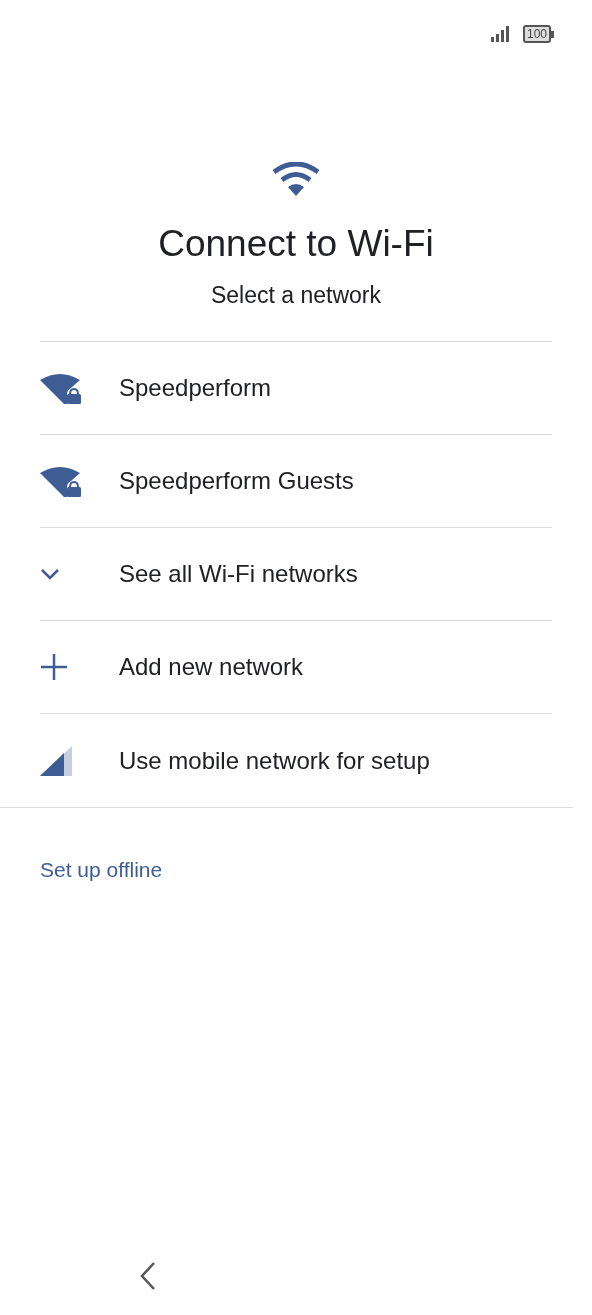 This screenshot has width=592, height=1315. I want to click on wifi-icon, so click(296, 179).